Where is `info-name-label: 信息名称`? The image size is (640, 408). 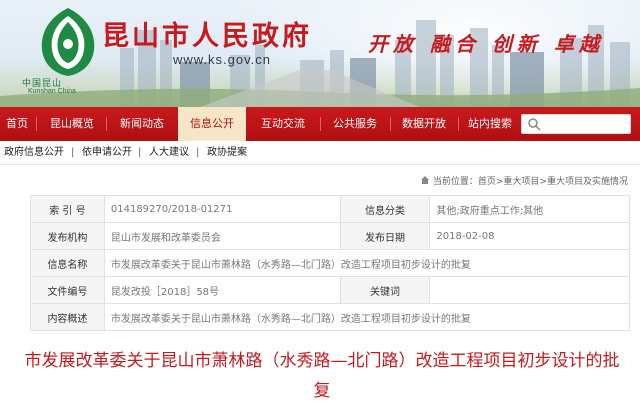 info-name-label: 信息名称 is located at coordinates (67, 263).